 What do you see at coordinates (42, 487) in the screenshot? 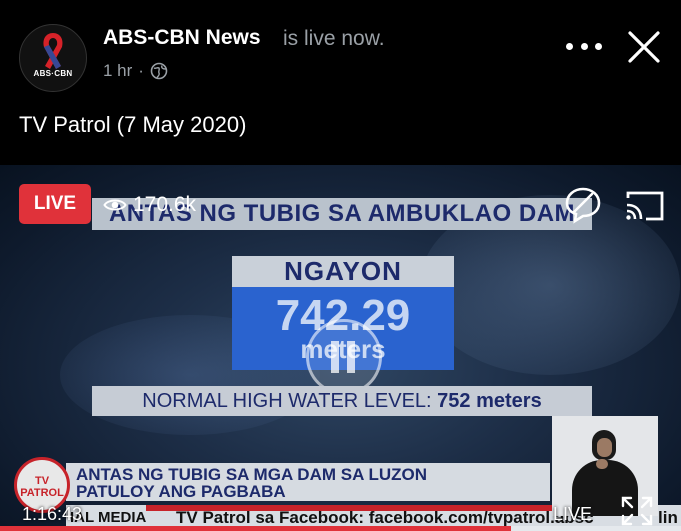
I see `logo-text: TV PATROL` at bounding box center [42, 487].